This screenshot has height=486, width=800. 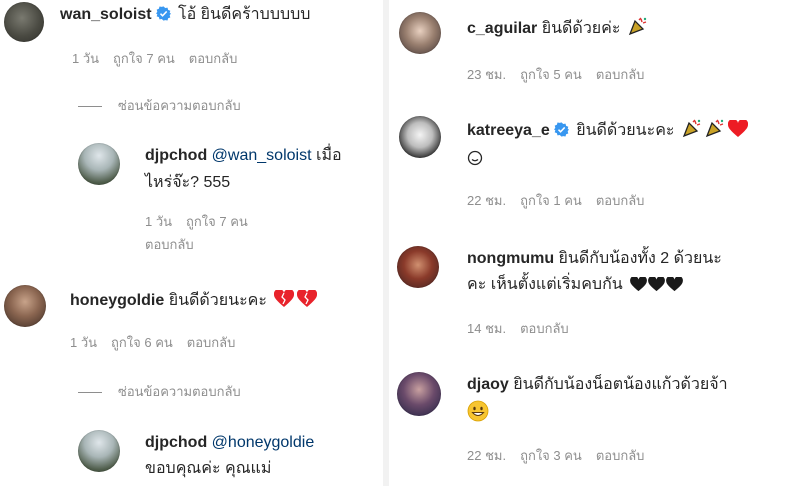 What do you see at coordinates (420, 33) in the screenshot?
I see `avatar-c-aguilar` at bounding box center [420, 33].